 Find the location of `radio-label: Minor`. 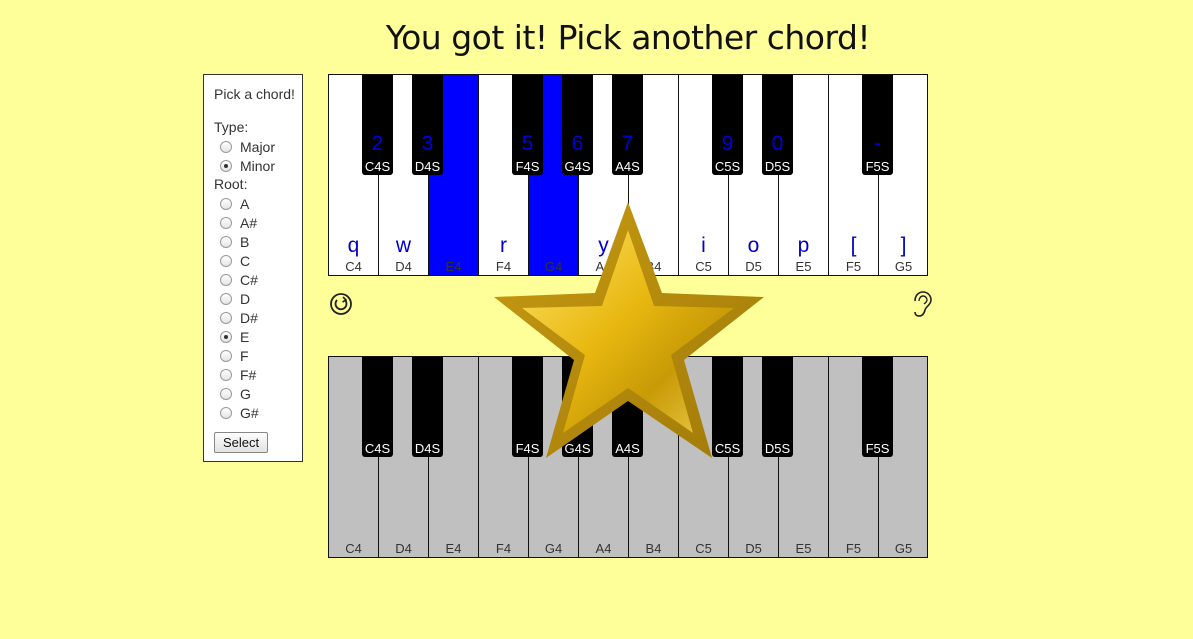

radio-label: Minor is located at coordinates (258, 165).